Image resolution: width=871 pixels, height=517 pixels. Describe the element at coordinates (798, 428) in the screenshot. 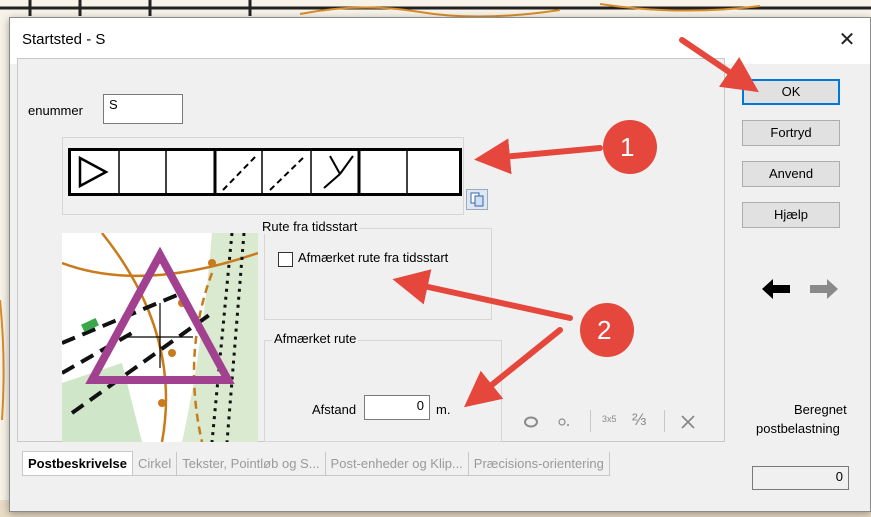

I see `load-label-line2: postbelastning` at that location.